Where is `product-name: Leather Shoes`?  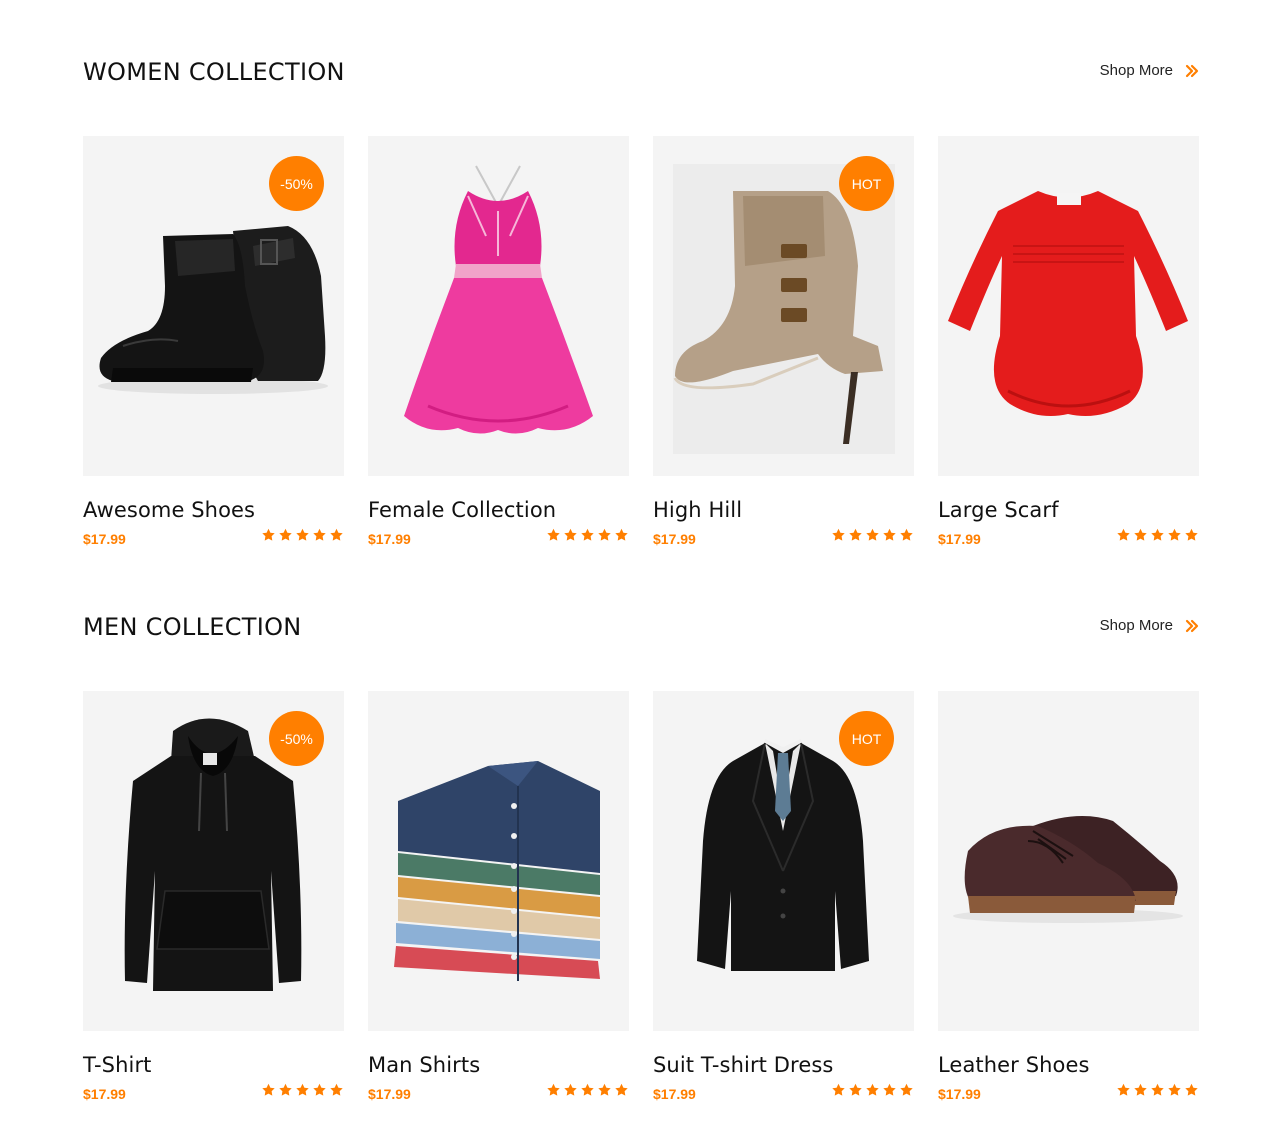
product-name: Leather Shoes is located at coordinates (1068, 1065).